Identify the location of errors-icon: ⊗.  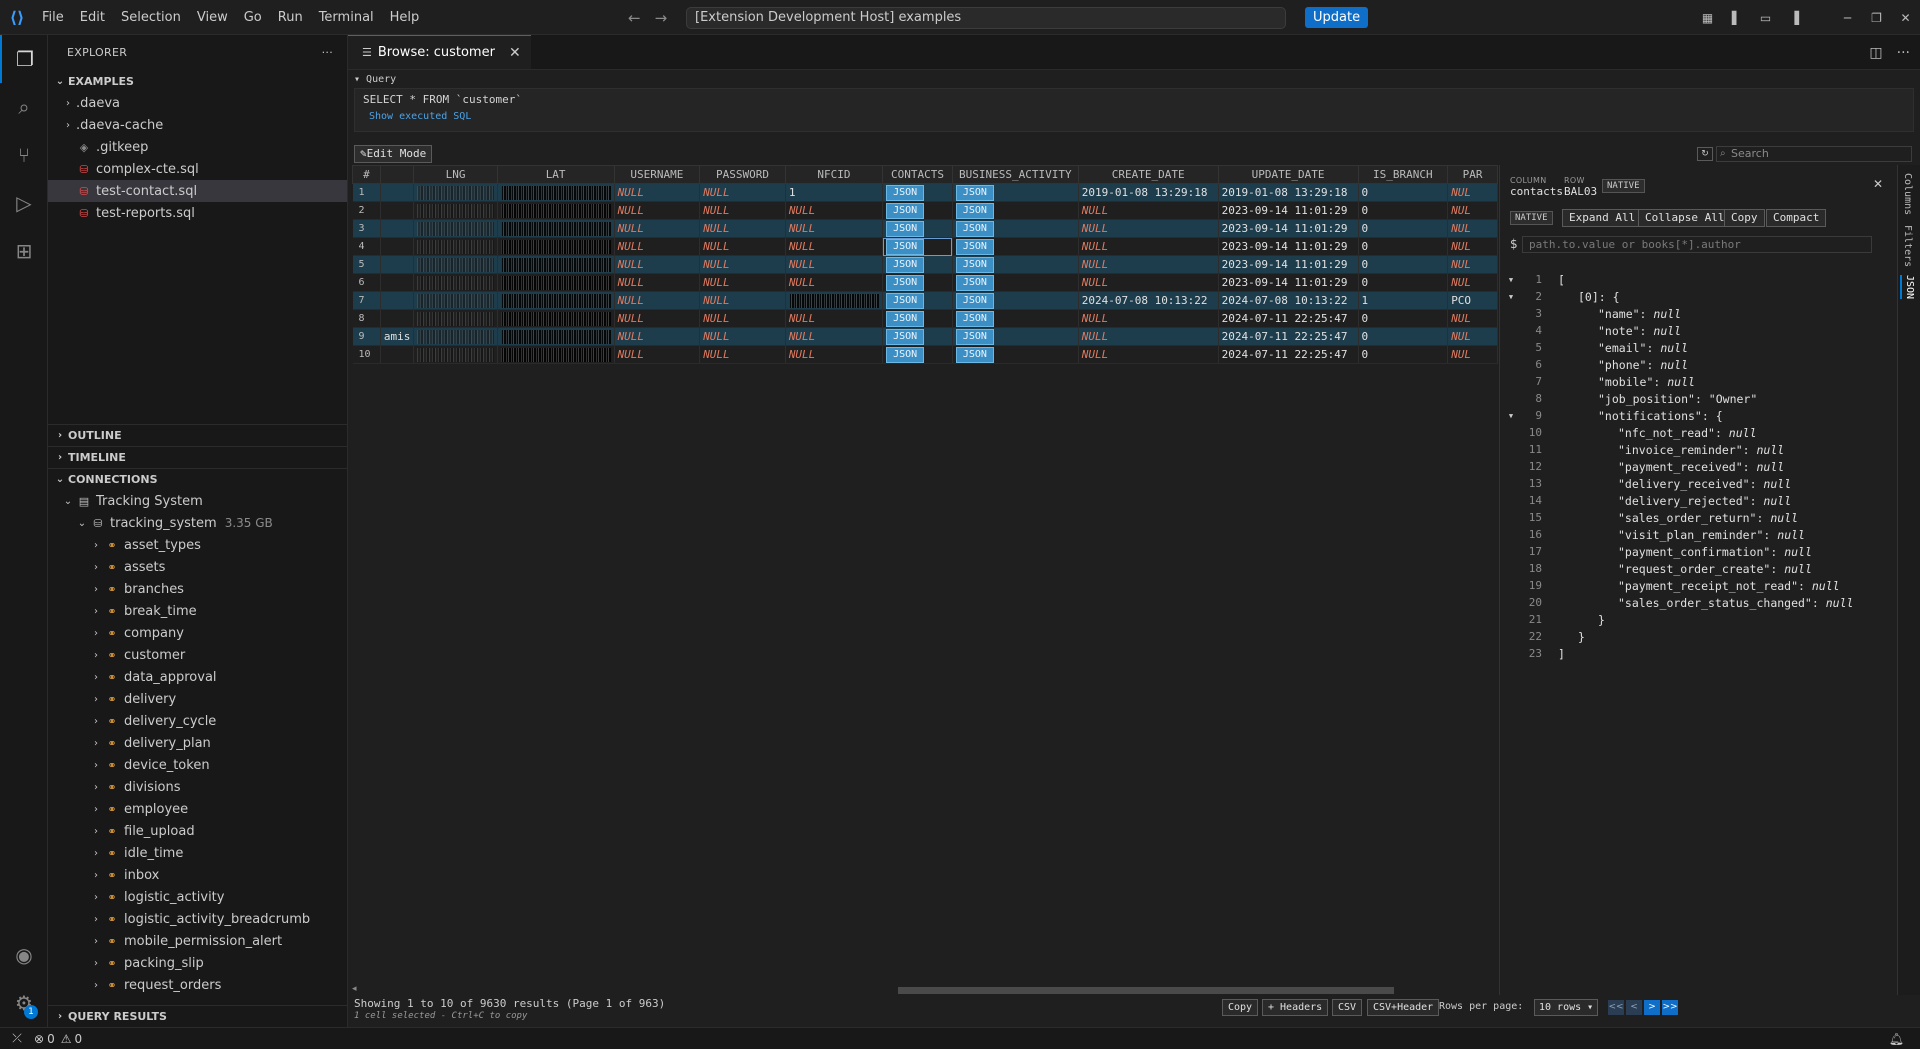
(39, 1039).